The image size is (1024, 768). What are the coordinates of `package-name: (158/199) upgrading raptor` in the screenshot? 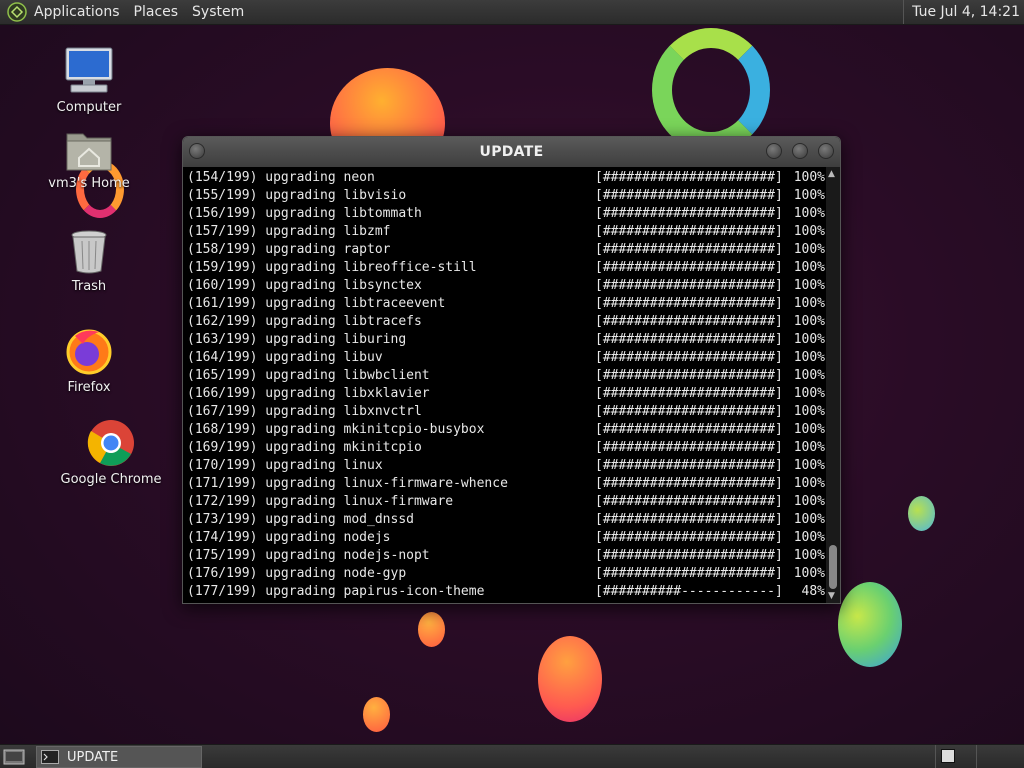 It's located at (289, 249).